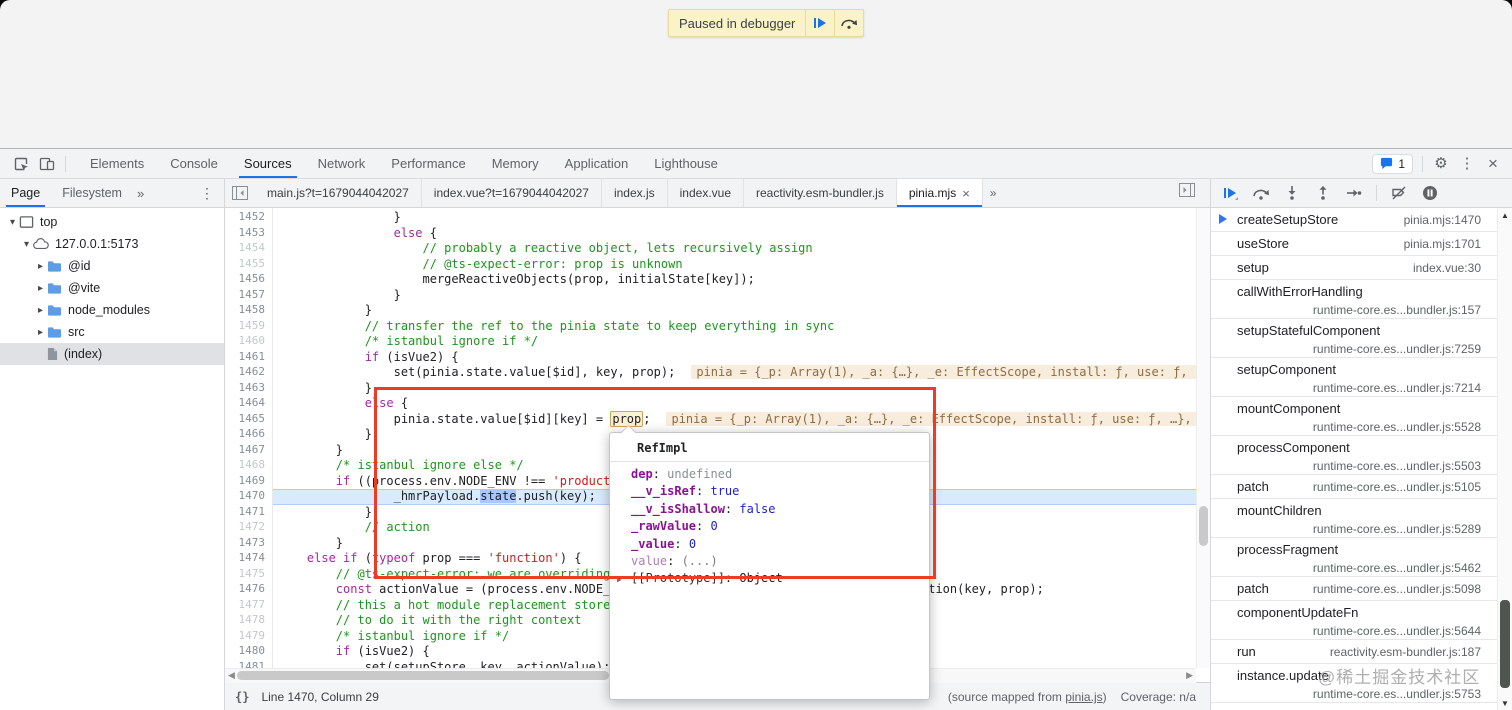  I want to click on pretty-print-icon: {}, so click(242, 697).